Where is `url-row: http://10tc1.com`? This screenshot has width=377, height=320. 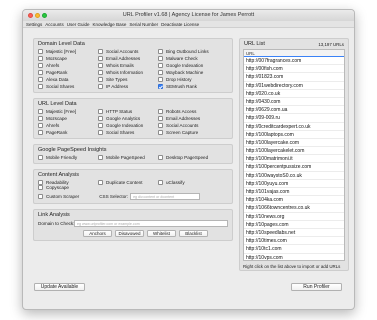
url-row: http://10tc1.com is located at coordinates (294, 249).